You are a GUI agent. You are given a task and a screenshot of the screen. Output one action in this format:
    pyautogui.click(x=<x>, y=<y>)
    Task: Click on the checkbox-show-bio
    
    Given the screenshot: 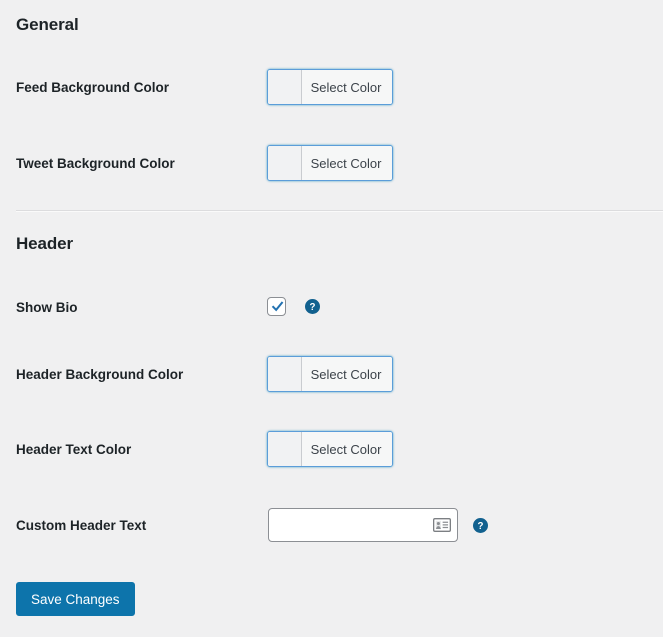 What is the action you would take?
    pyautogui.click(x=276, y=306)
    